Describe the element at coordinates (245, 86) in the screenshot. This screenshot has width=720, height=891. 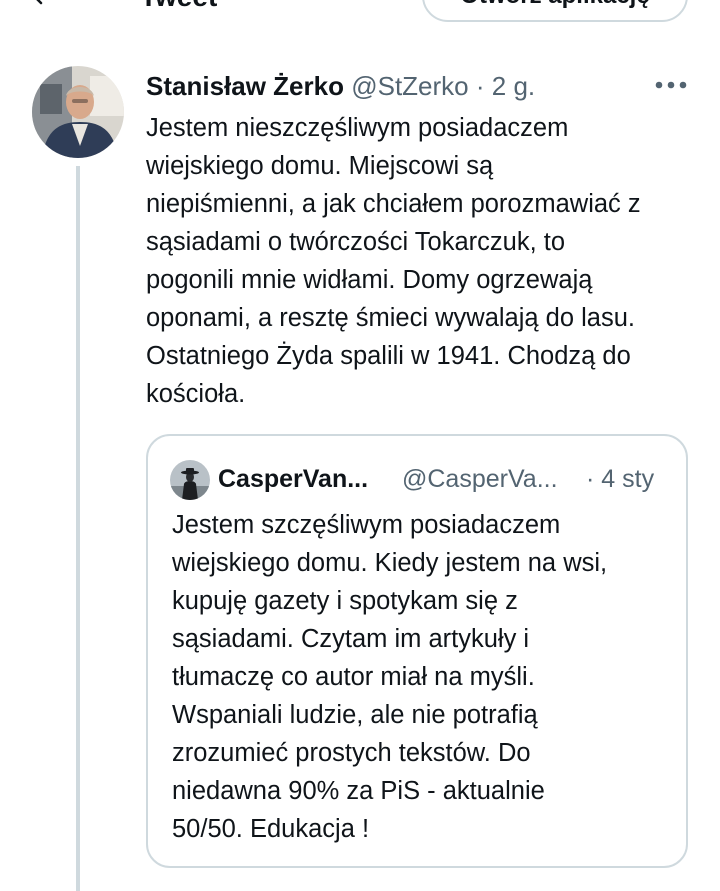
I see `author-display-name: Stanisław Żerko` at that location.